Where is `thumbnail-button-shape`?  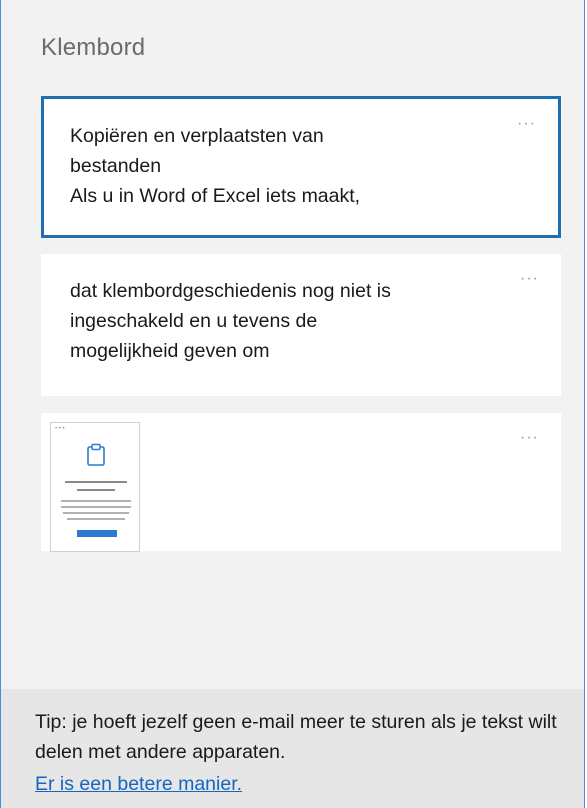 thumbnail-button-shape is located at coordinates (97, 533).